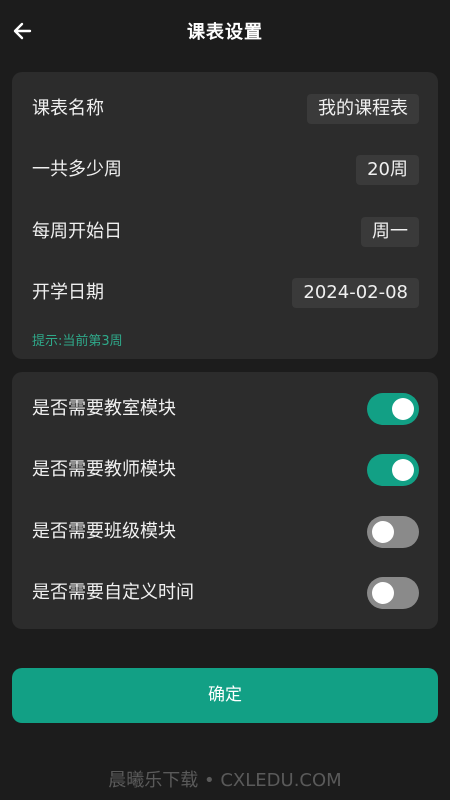 The height and width of the screenshot is (800, 450). What do you see at coordinates (363, 109) in the screenshot?
I see `schedule-name-value: 我的课程表` at bounding box center [363, 109].